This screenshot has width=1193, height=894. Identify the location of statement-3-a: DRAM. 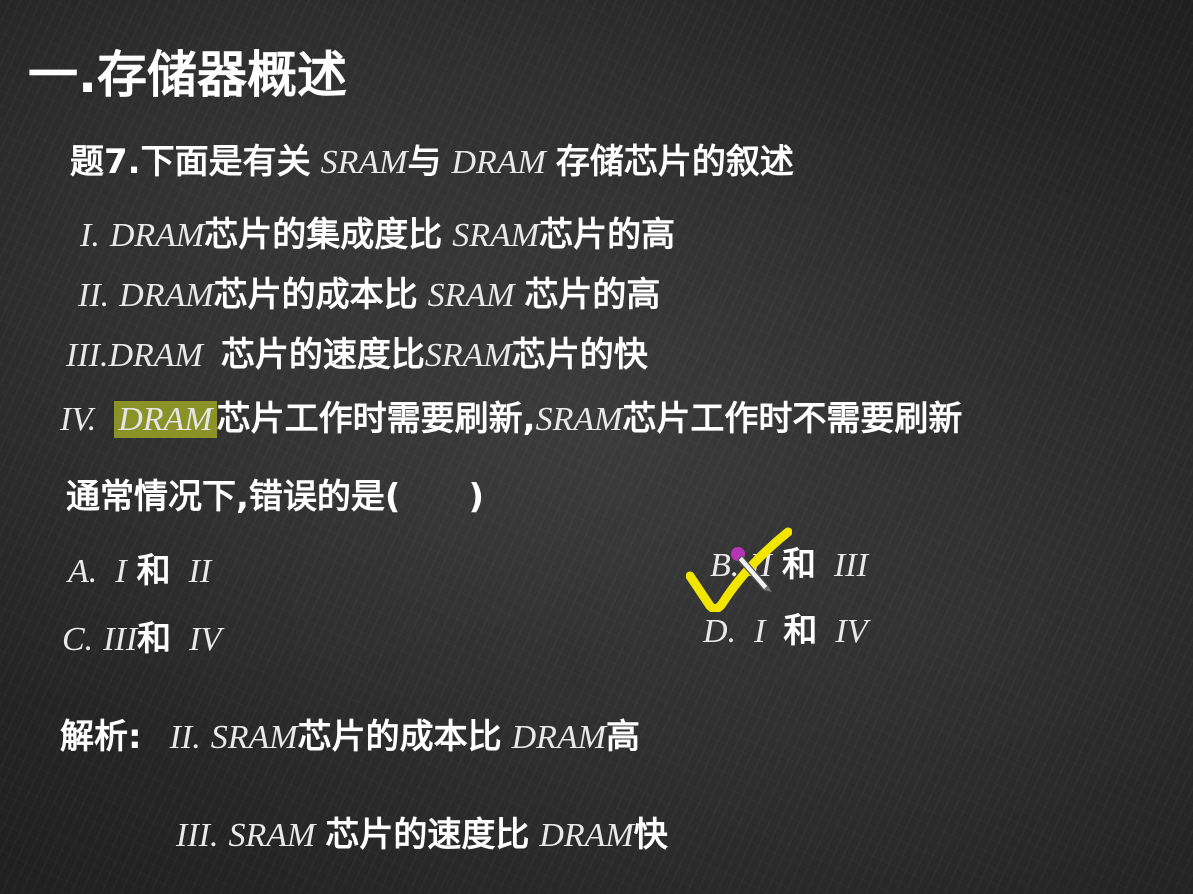
(155, 355).